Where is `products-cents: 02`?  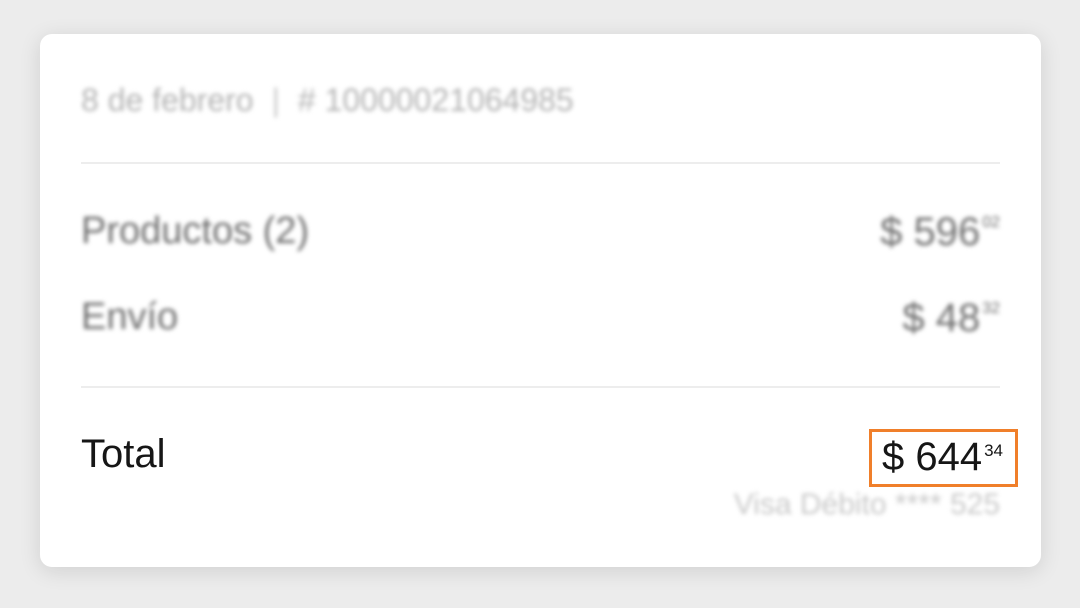
products-cents: 02 is located at coordinates (991, 222).